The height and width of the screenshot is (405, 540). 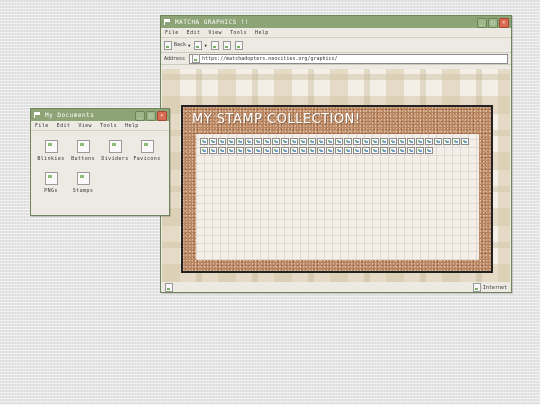 I want to click on browser-titlebar: MATCHA GRAPHICS !! _ □ ×, so click(x=336, y=22).